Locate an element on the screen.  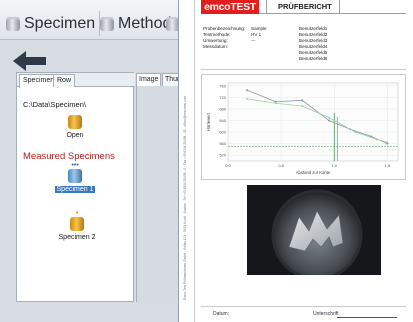
image-viewer-area is located at coordinates (157, 194).